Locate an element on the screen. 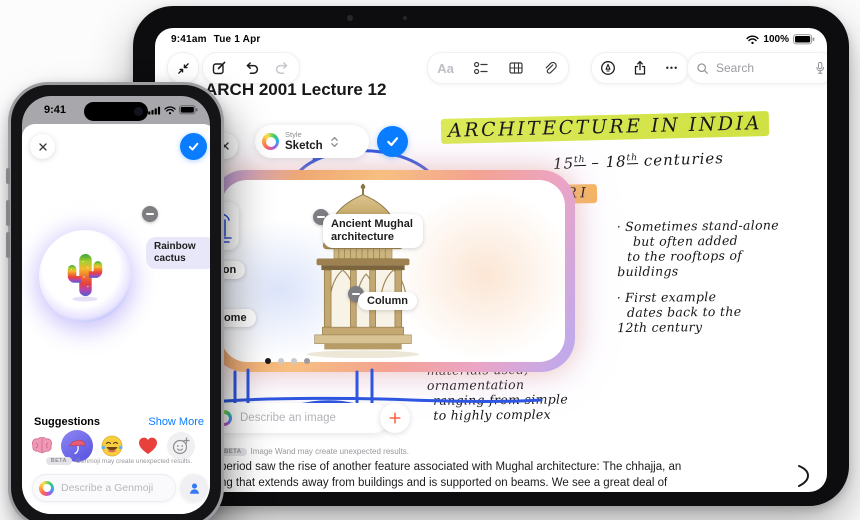  close-icon is located at coordinates (42, 146).